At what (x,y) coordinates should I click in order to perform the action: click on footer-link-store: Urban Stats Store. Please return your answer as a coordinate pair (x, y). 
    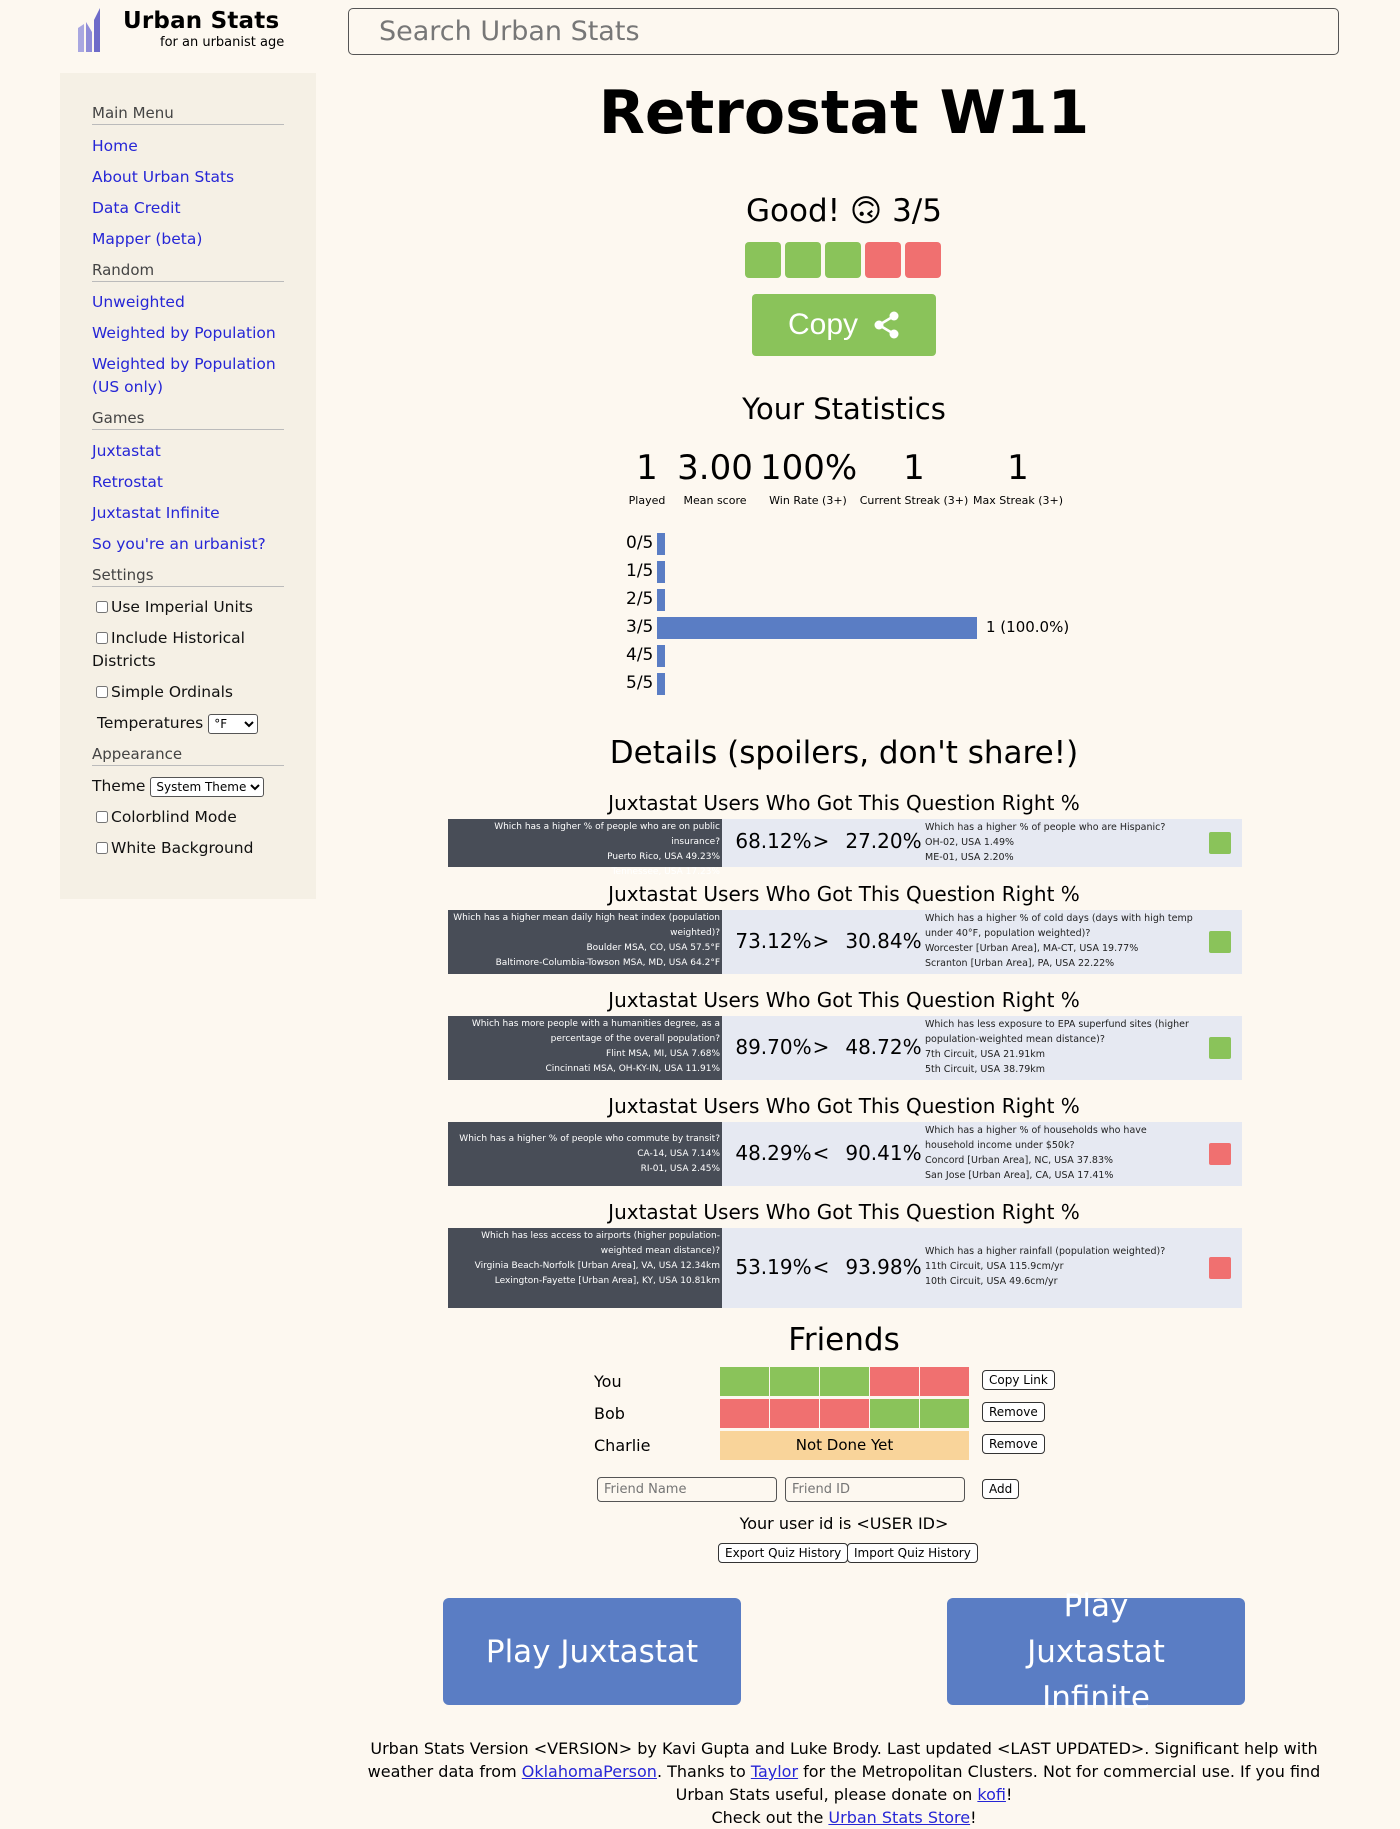
    Looking at the image, I should click on (899, 1817).